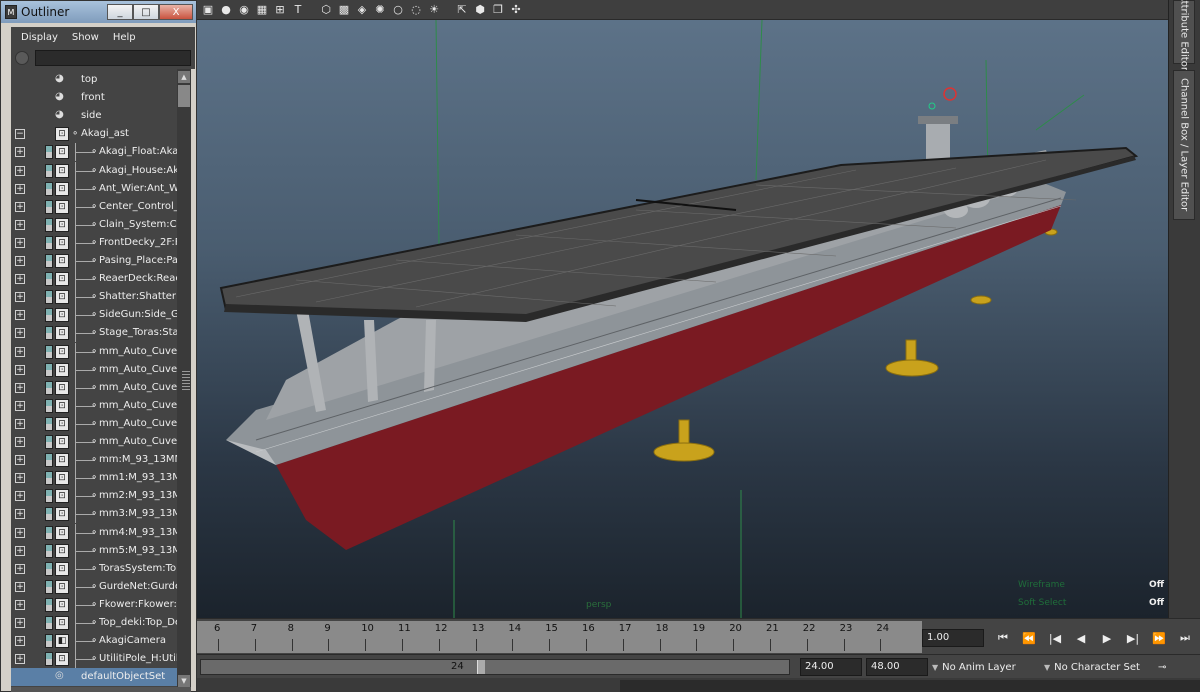 The height and width of the screenshot is (692, 1200). What do you see at coordinates (120, 12) in the screenshot?
I see `minimize-button: _` at bounding box center [120, 12].